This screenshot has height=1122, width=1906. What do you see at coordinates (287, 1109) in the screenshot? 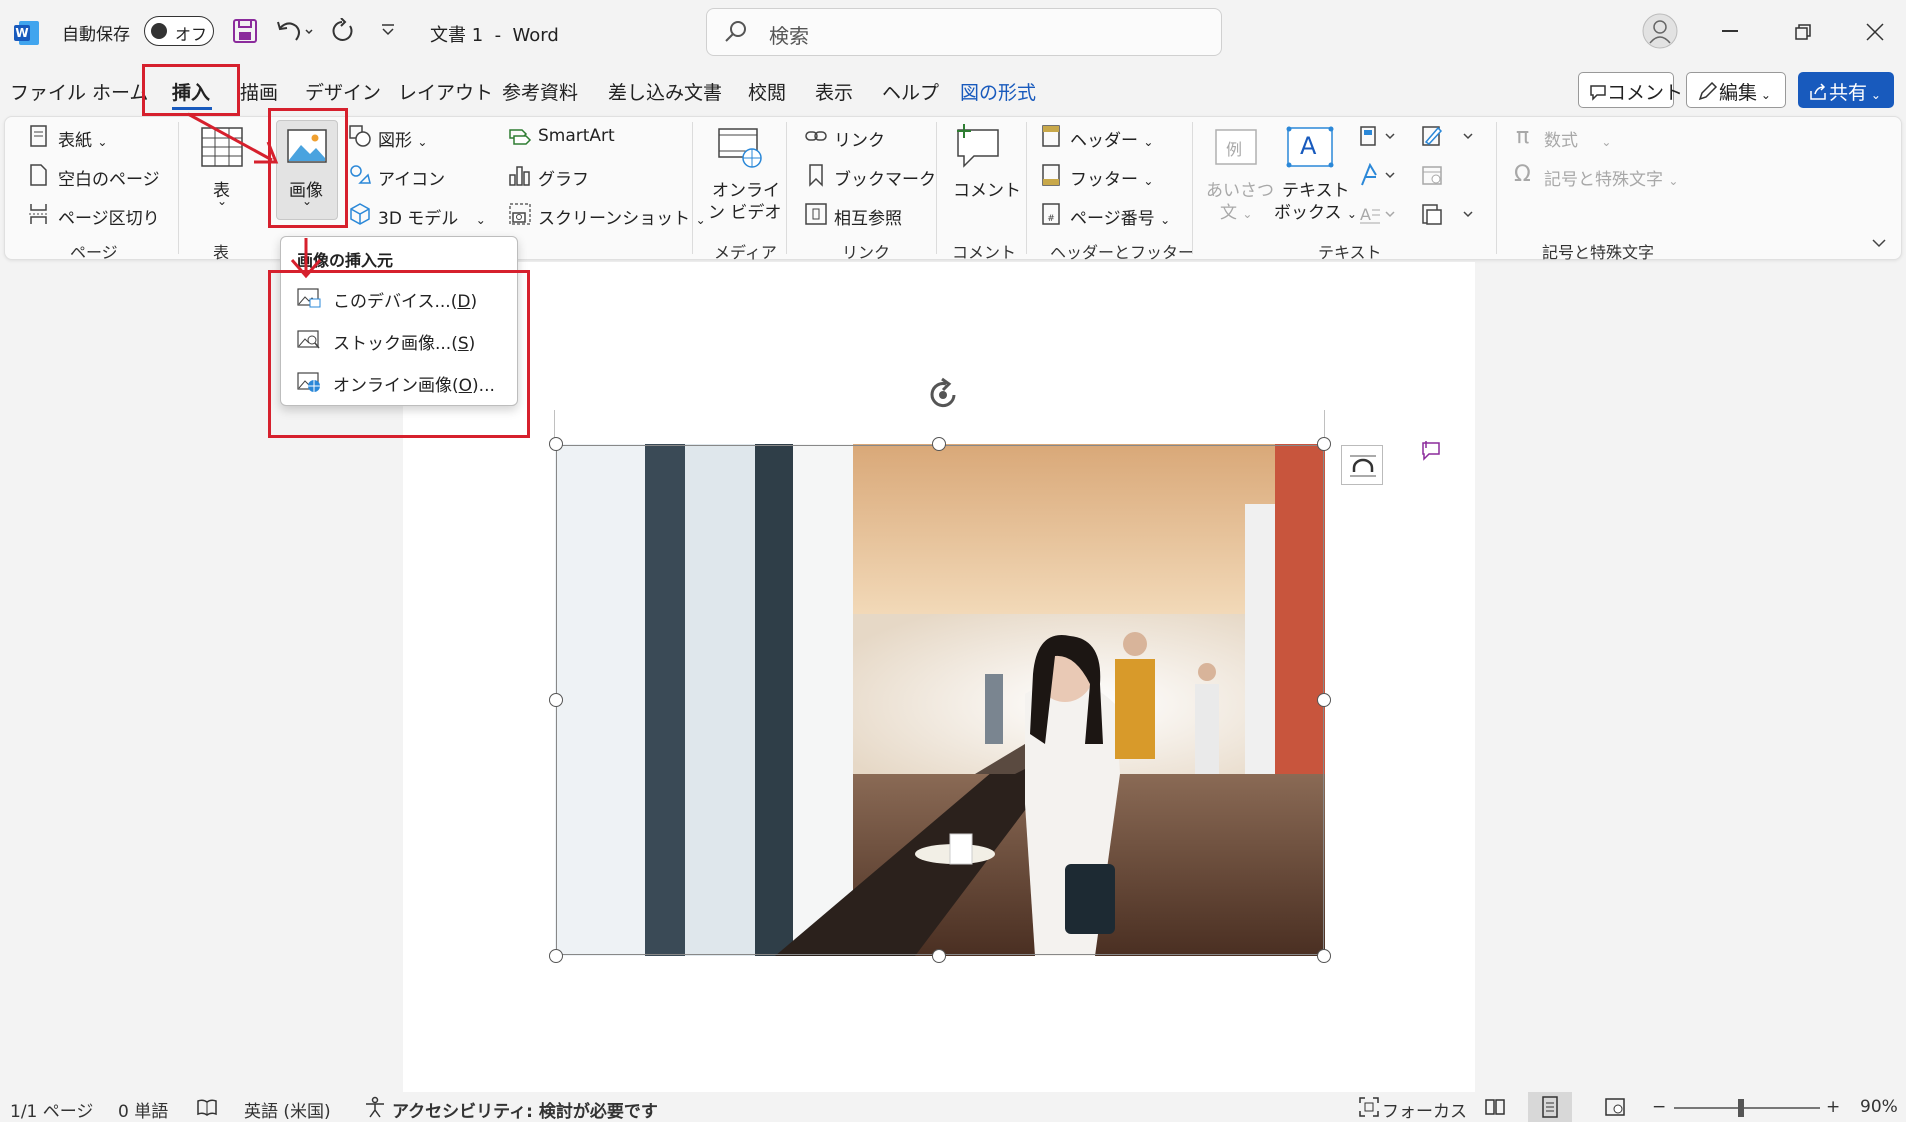
I see `language-indicator: 英語 (米国)` at bounding box center [287, 1109].